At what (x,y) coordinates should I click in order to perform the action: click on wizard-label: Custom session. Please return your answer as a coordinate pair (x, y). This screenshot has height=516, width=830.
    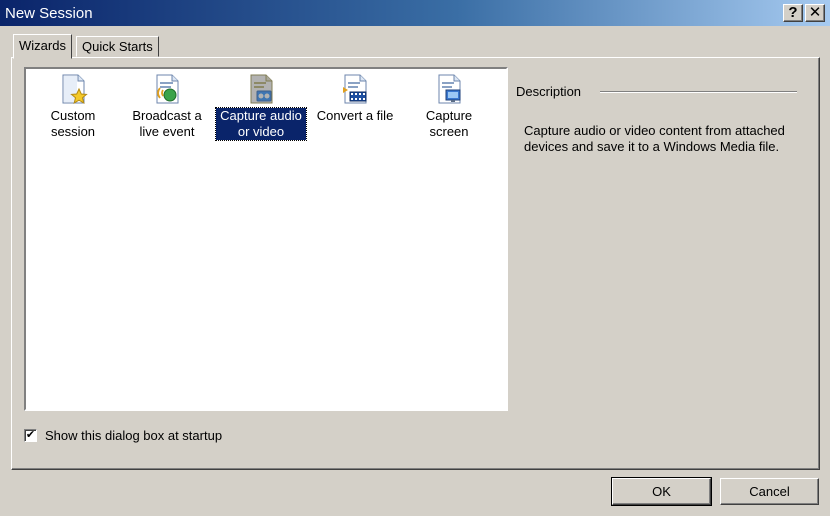
    Looking at the image, I should click on (73, 123).